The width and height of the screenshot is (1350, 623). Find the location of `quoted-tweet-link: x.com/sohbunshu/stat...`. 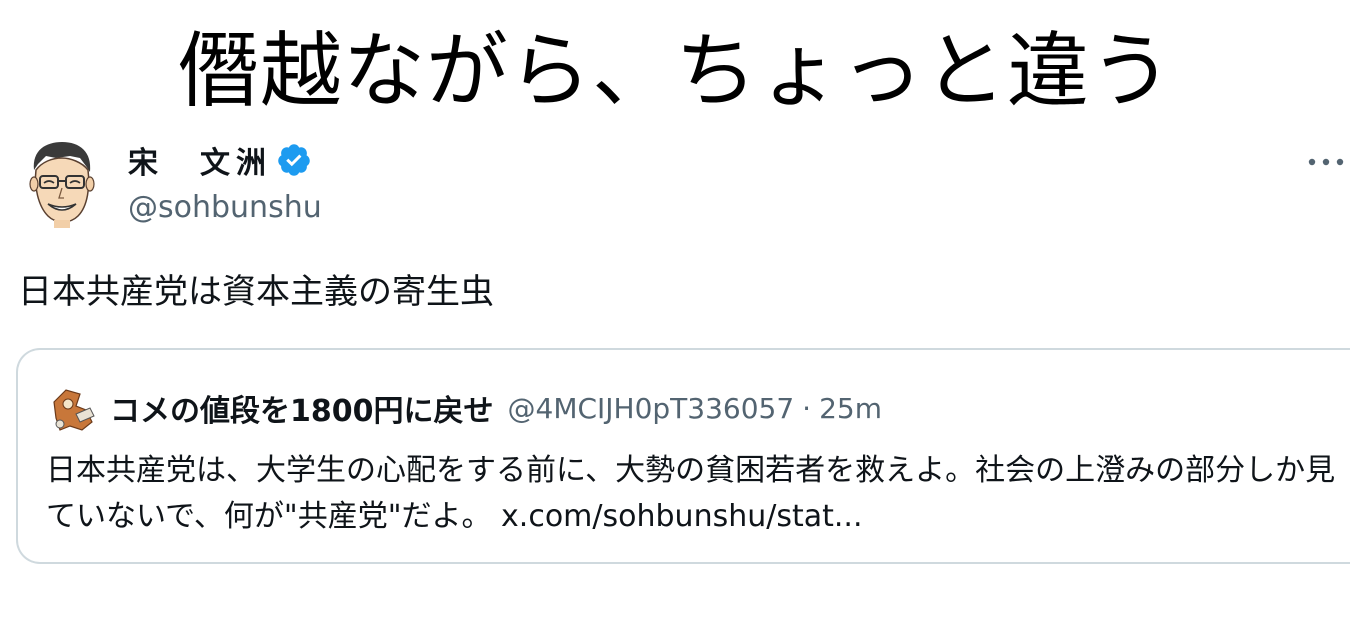

quoted-tweet-link: x.com/sohbunshu/stat... is located at coordinates (681, 516).